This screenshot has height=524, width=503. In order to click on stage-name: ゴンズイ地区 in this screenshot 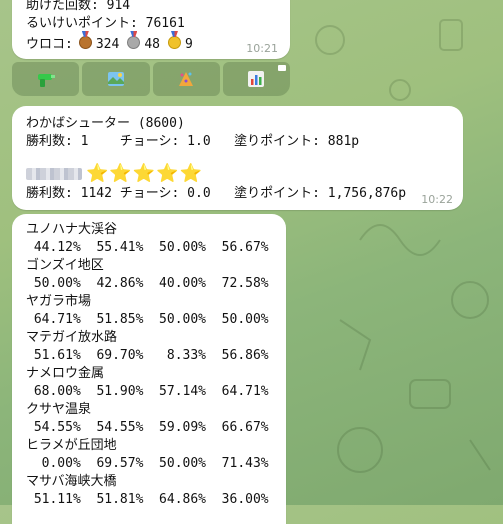, I will do `click(65, 265)`.